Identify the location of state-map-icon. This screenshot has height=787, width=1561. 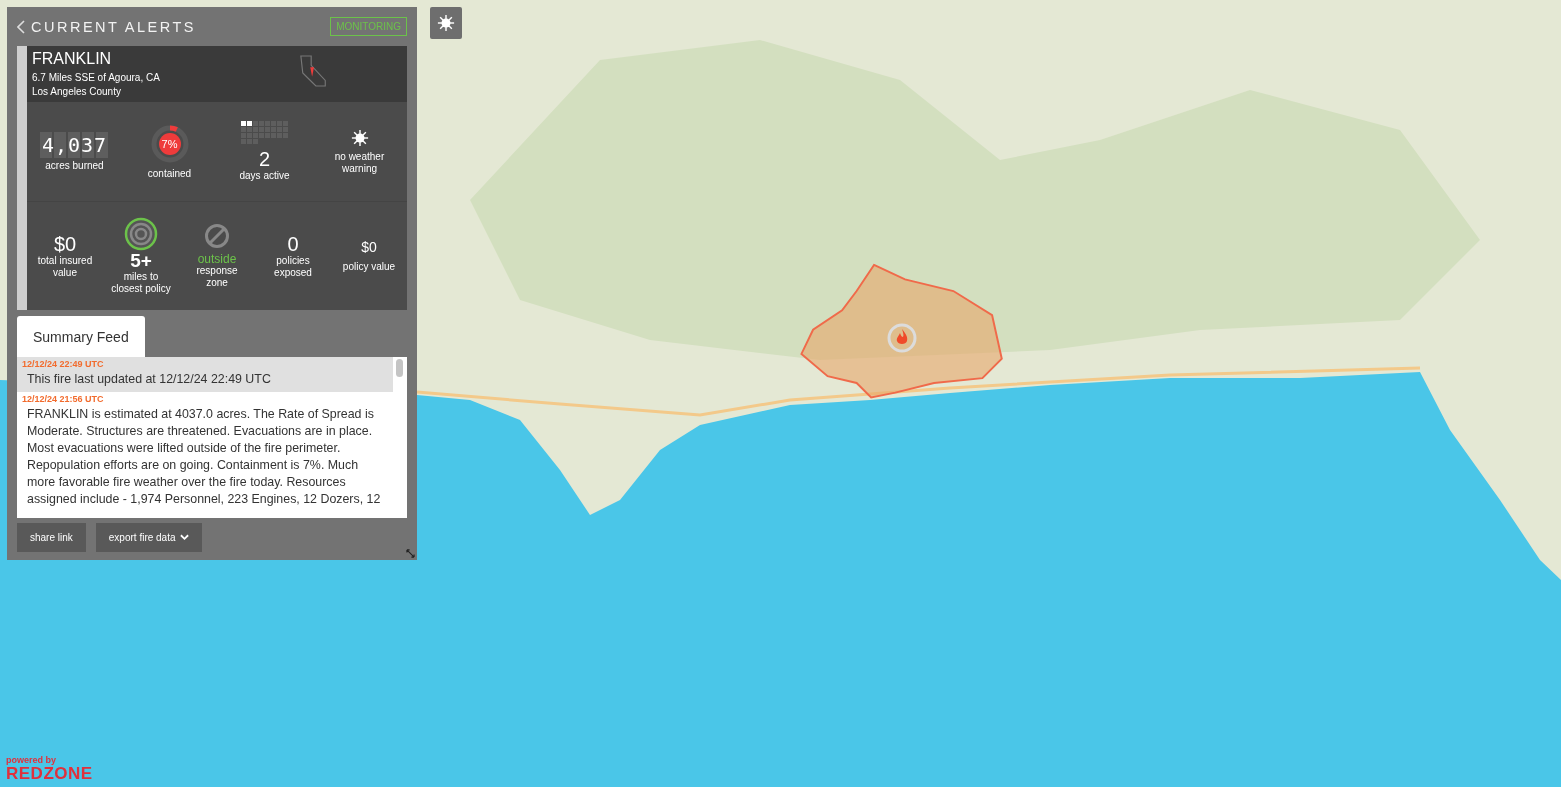
(314, 71).